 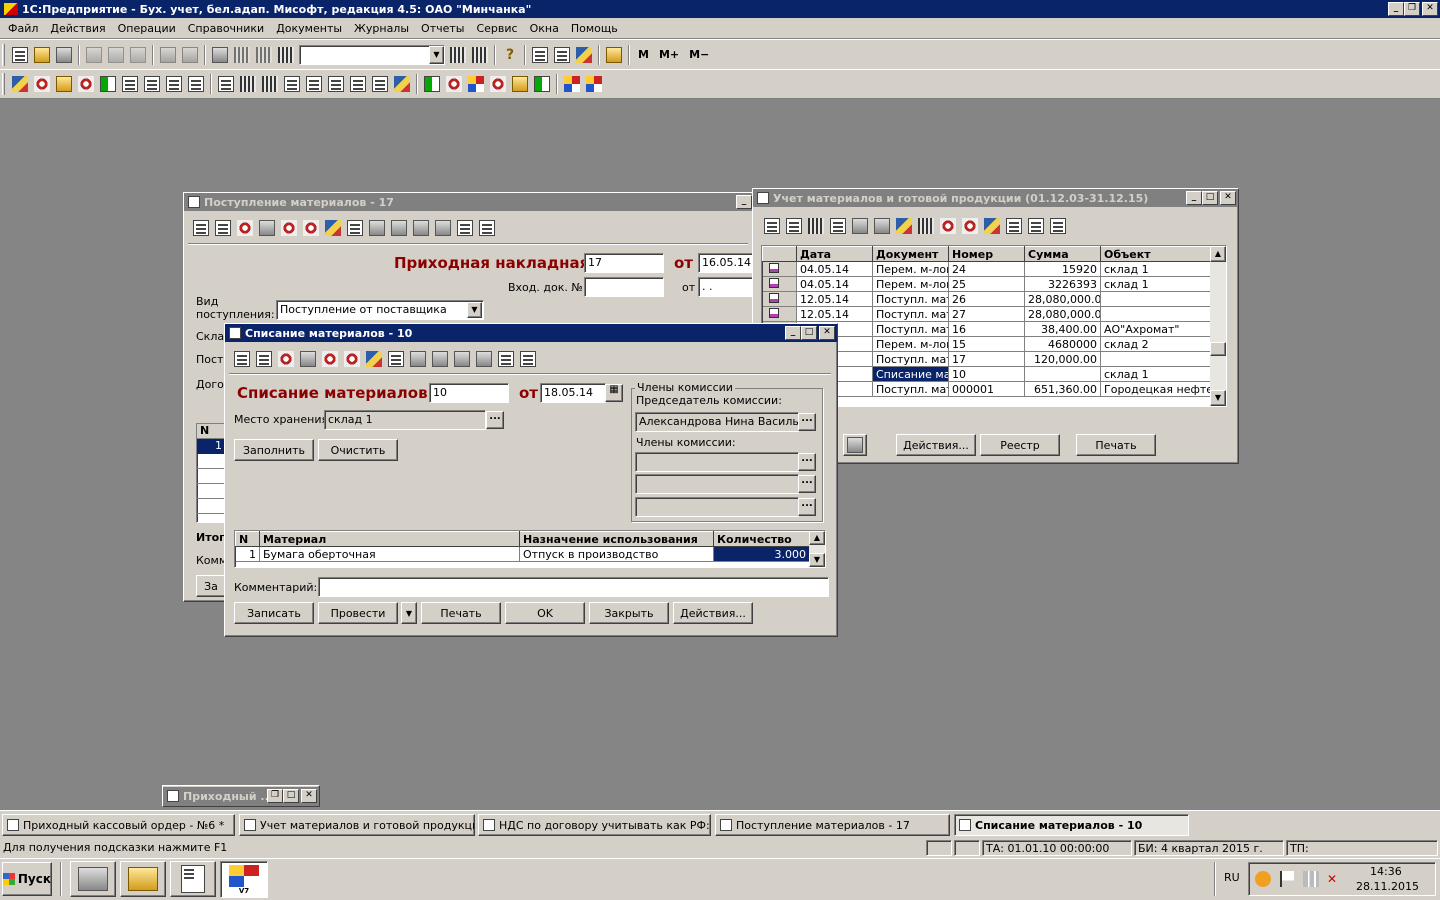 What do you see at coordinates (1232, 877) in the screenshot?
I see `language-indicator: RU` at bounding box center [1232, 877].